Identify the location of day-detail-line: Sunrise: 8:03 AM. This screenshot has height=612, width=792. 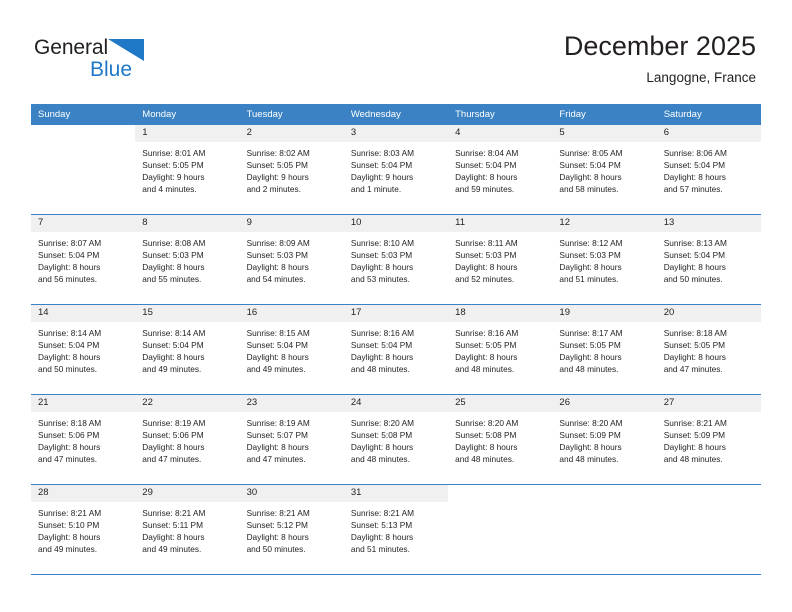
(382, 153).